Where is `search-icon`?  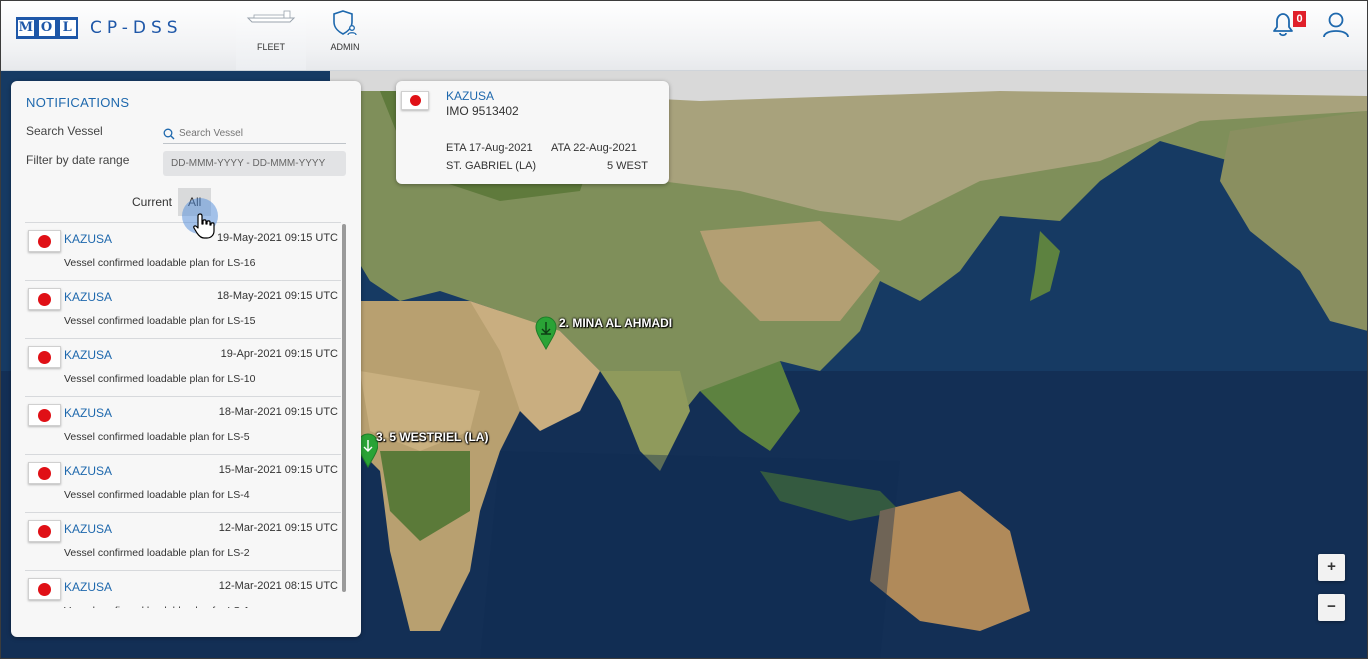 search-icon is located at coordinates (169, 133).